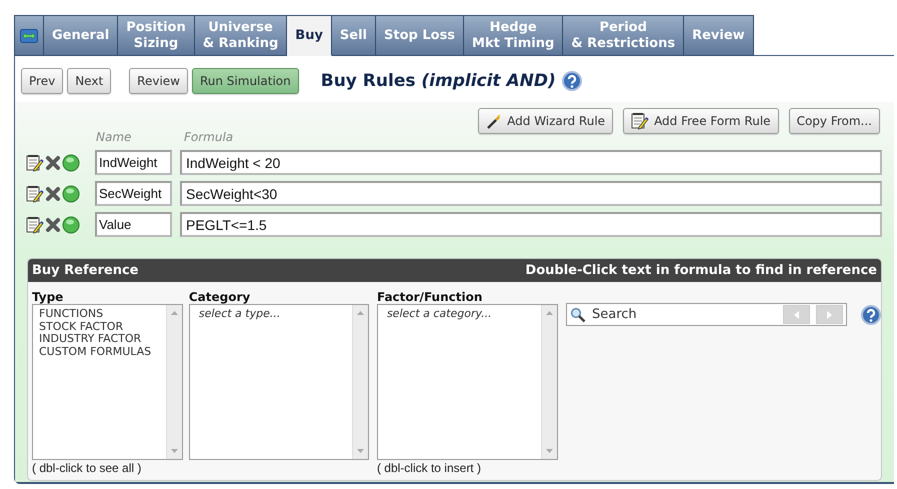 Image resolution: width=897 pixels, height=489 pixels. What do you see at coordinates (107, 382) in the screenshot?
I see `list-box: FUNCTIONS STOCK FACTOR INDUSTRY FACTOR CUSTOM FORMULAS` at bounding box center [107, 382].